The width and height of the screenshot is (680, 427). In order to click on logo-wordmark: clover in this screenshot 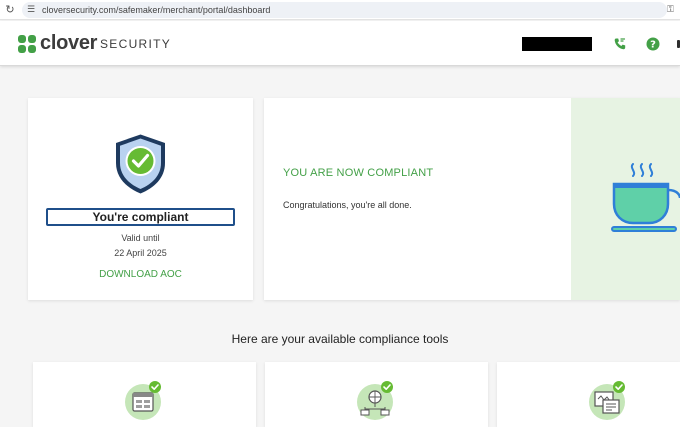, I will do `click(68, 43)`.